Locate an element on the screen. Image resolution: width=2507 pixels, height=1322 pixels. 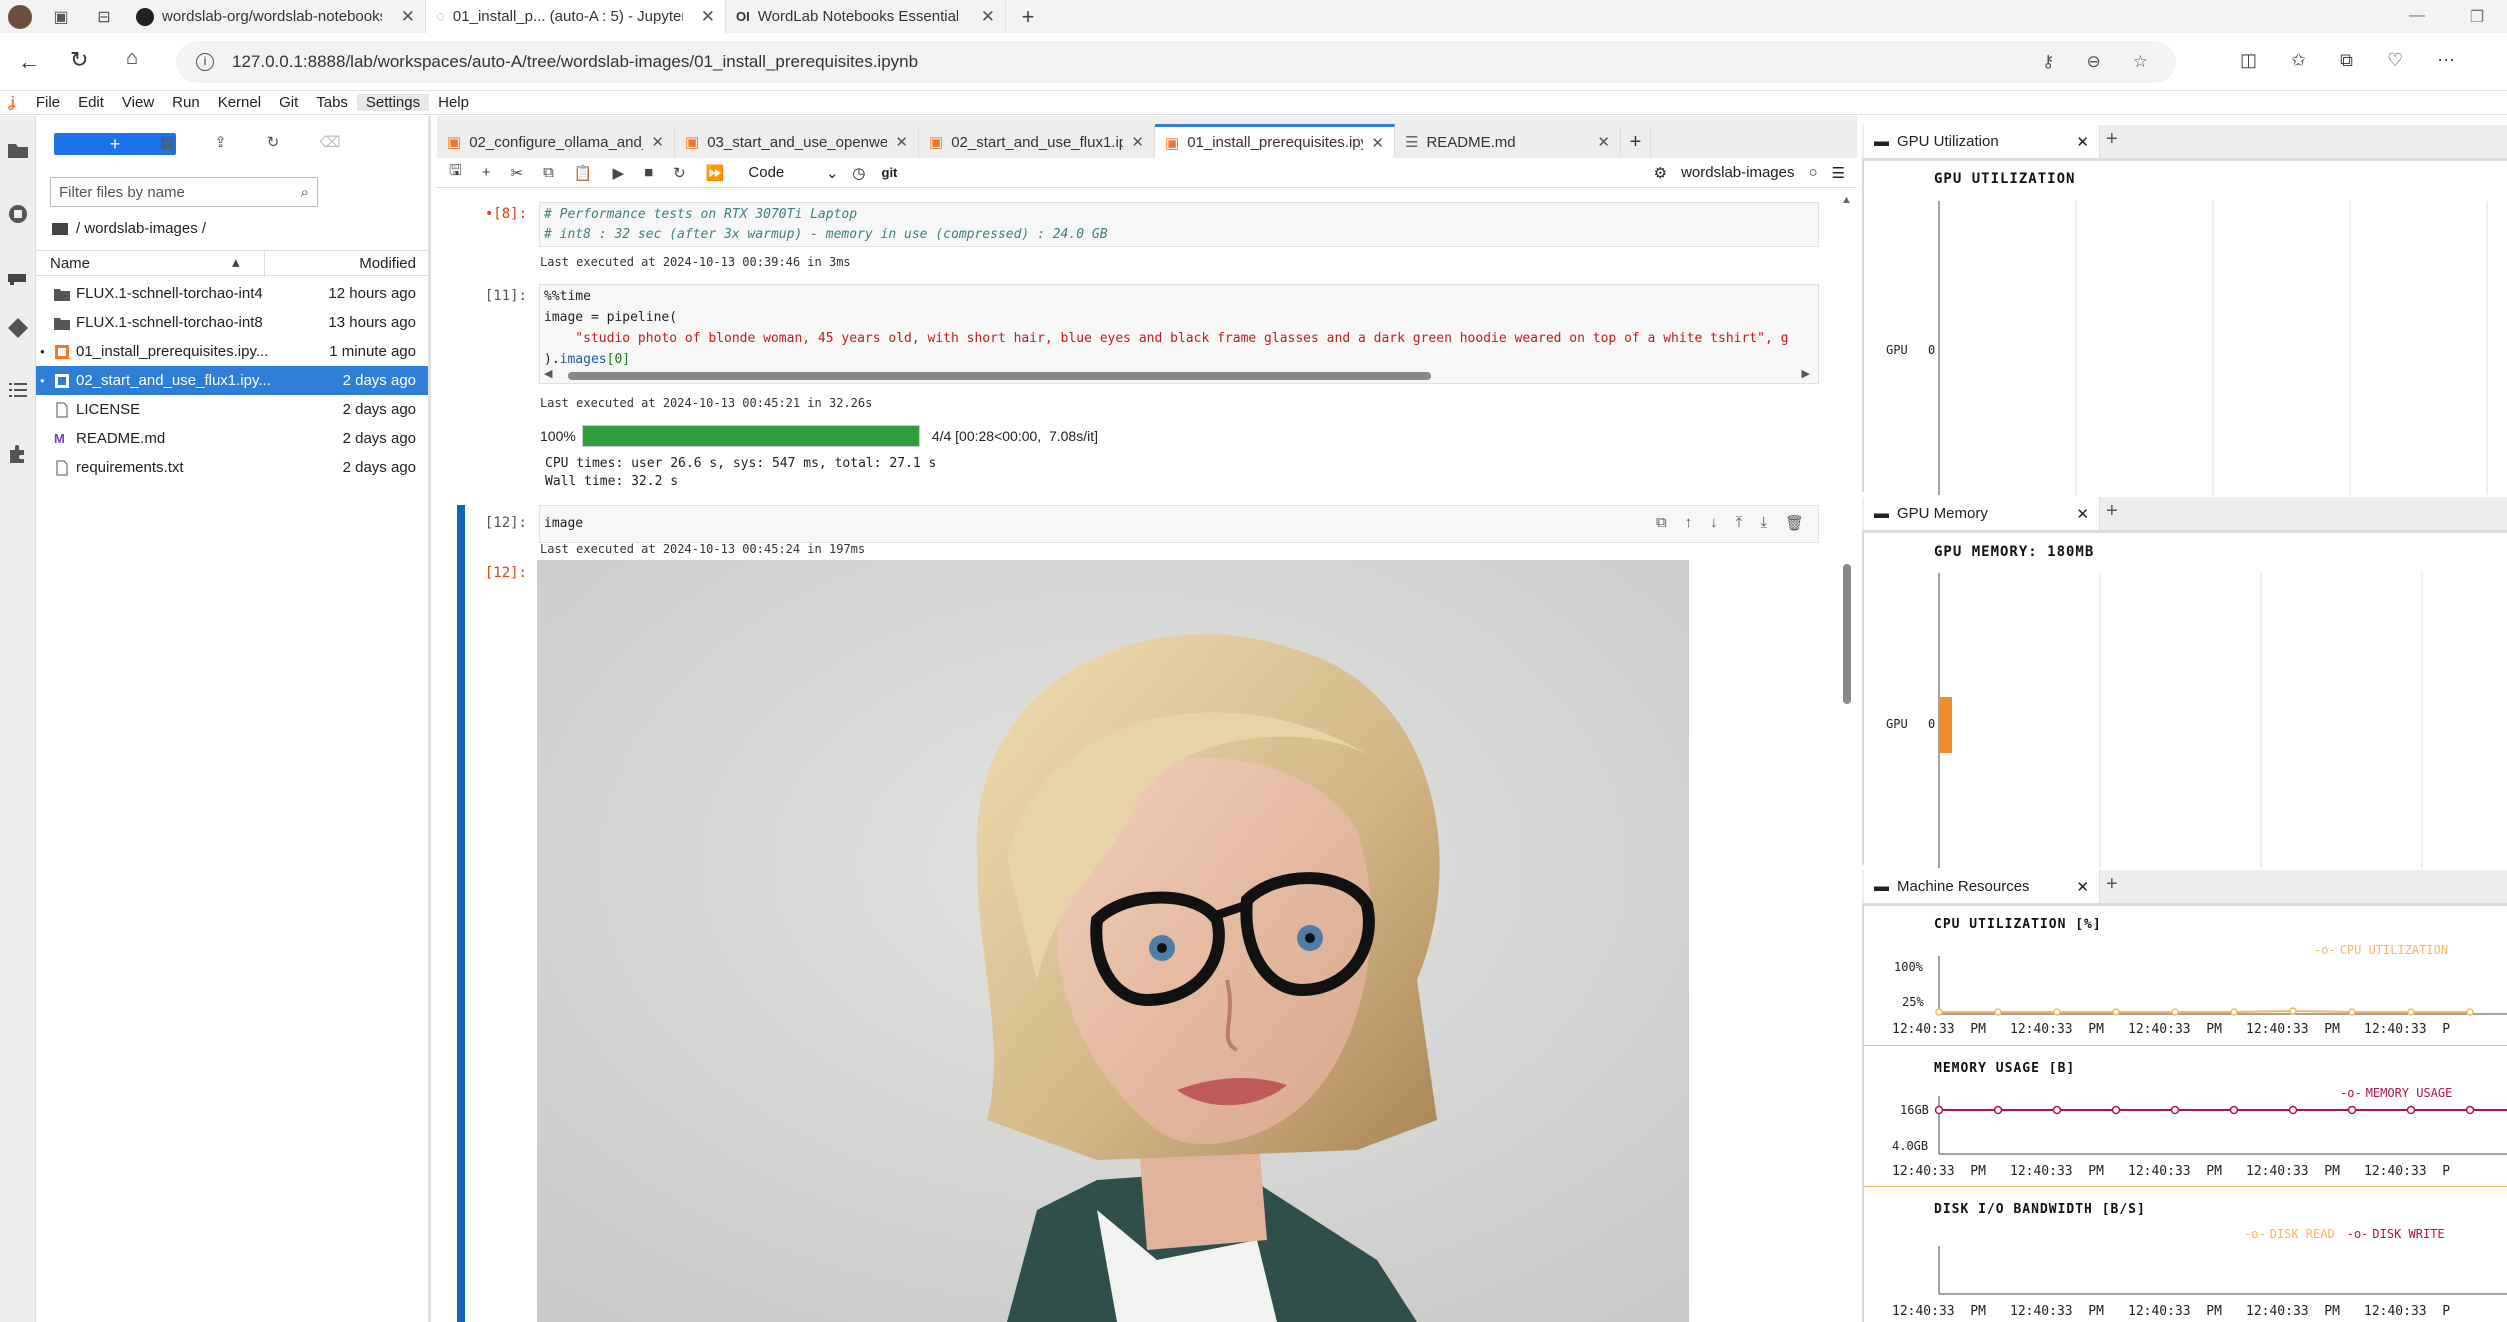
new-tab-button: + is located at coordinates (1028, 17).